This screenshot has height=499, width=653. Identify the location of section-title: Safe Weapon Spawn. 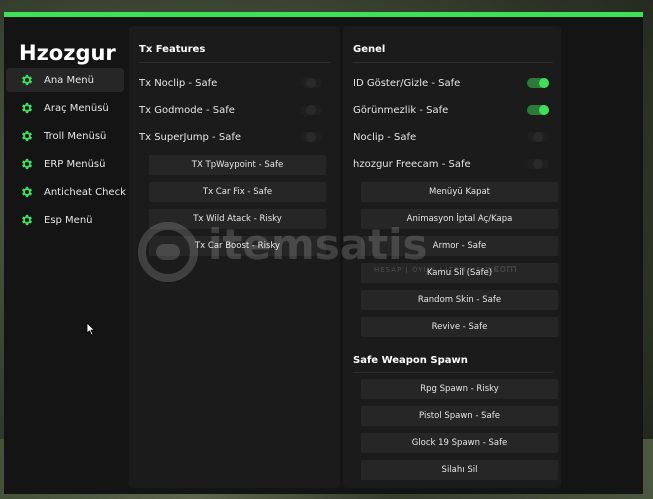
(410, 360).